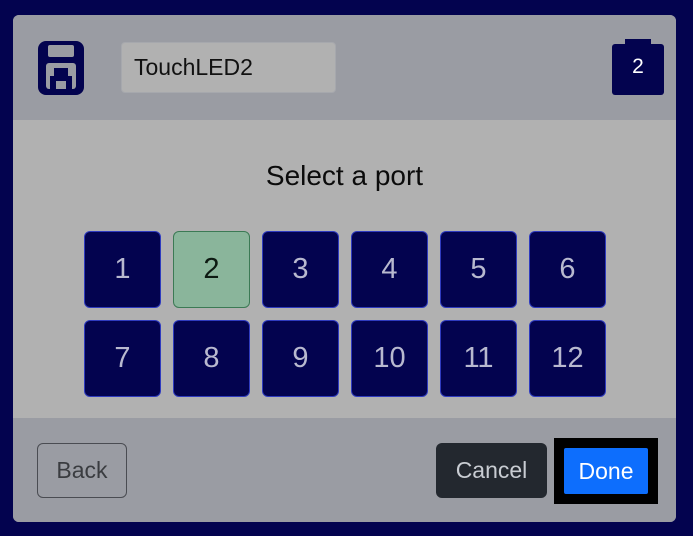 The height and width of the screenshot is (536, 693). I want to click on port-button-5: 5, so click(478, 269).